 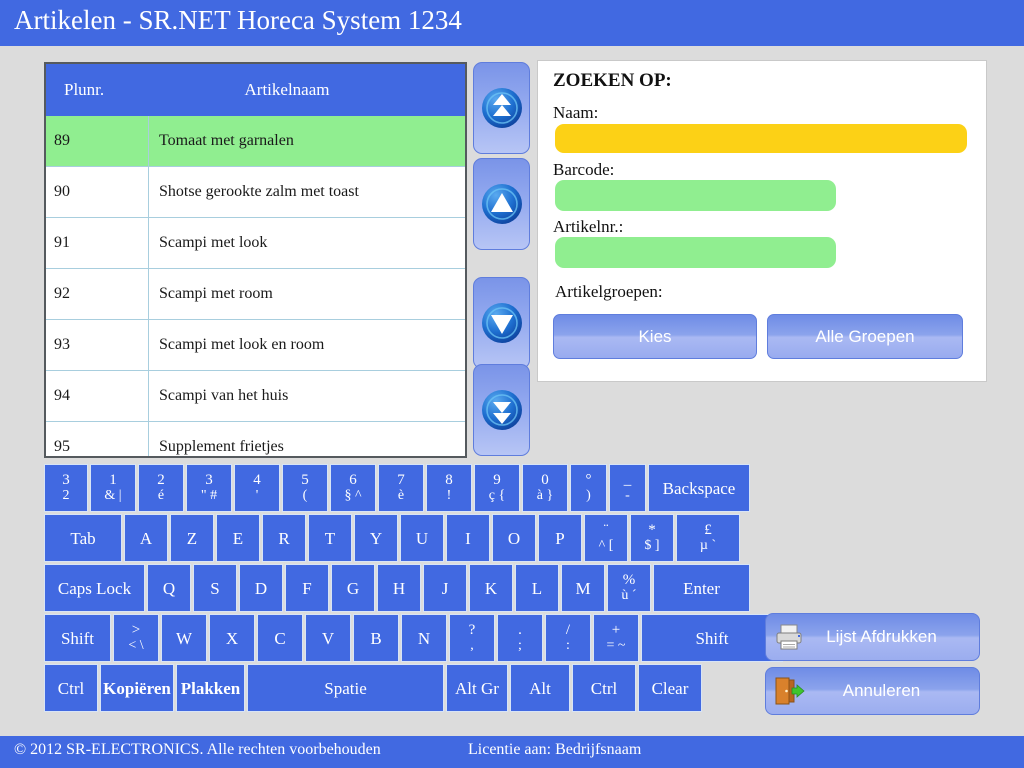 I want to click on key-label-lower: " #, so click(x=209, y=495).